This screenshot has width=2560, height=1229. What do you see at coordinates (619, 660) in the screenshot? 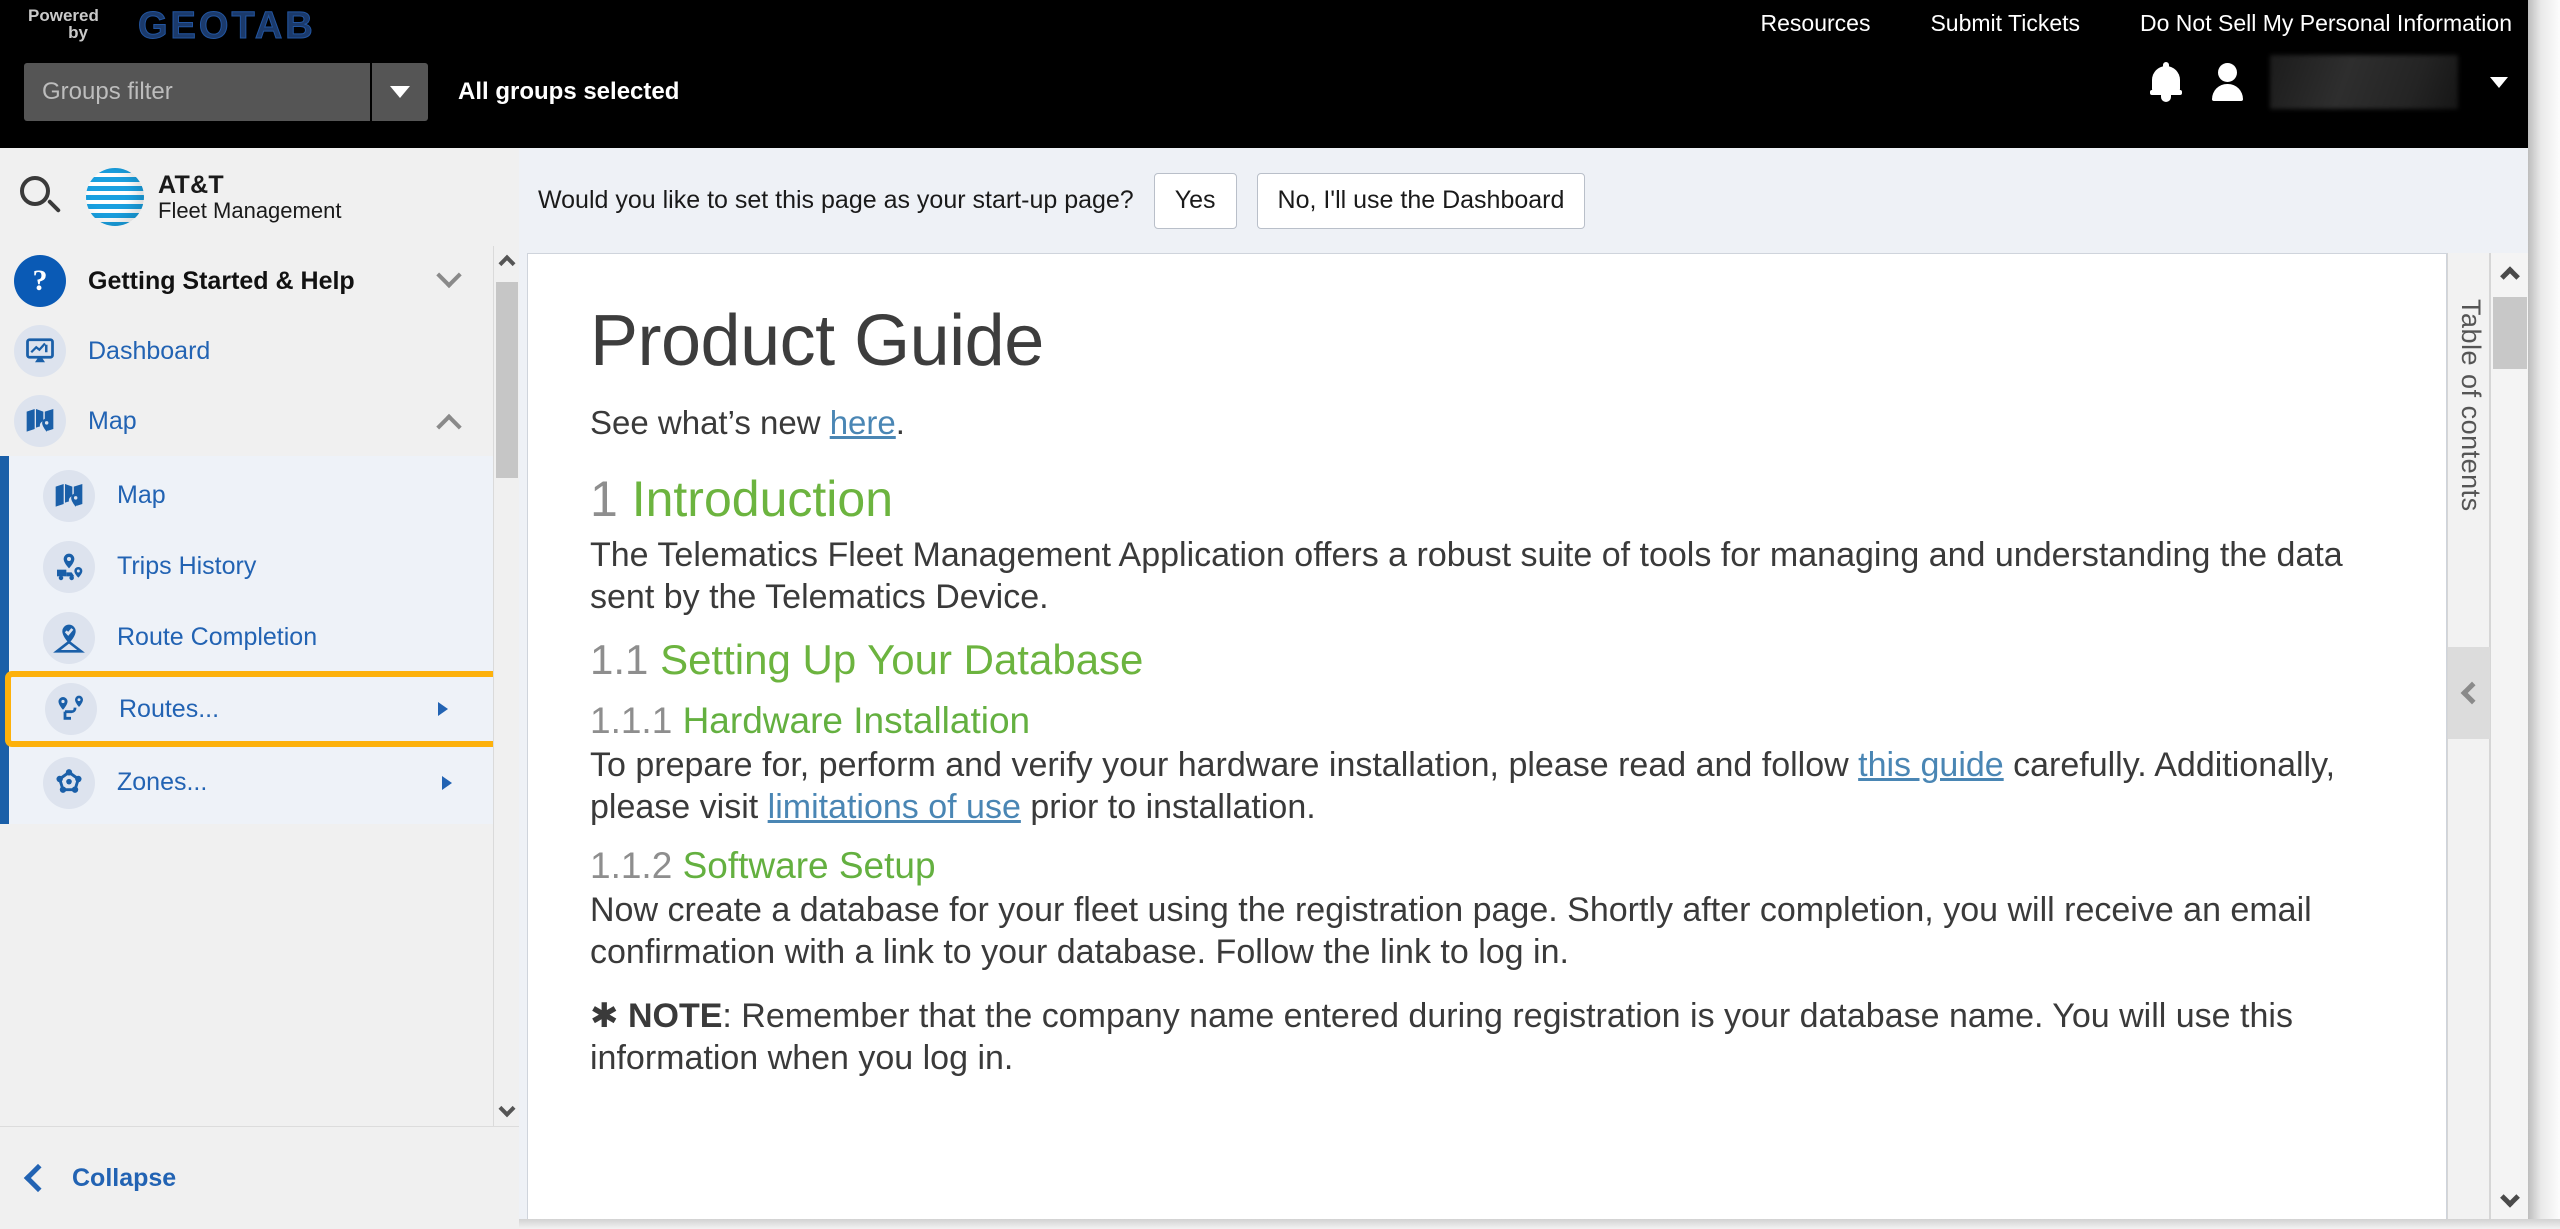
I see `section-number: 1.1` at bounding box center [619, 660].